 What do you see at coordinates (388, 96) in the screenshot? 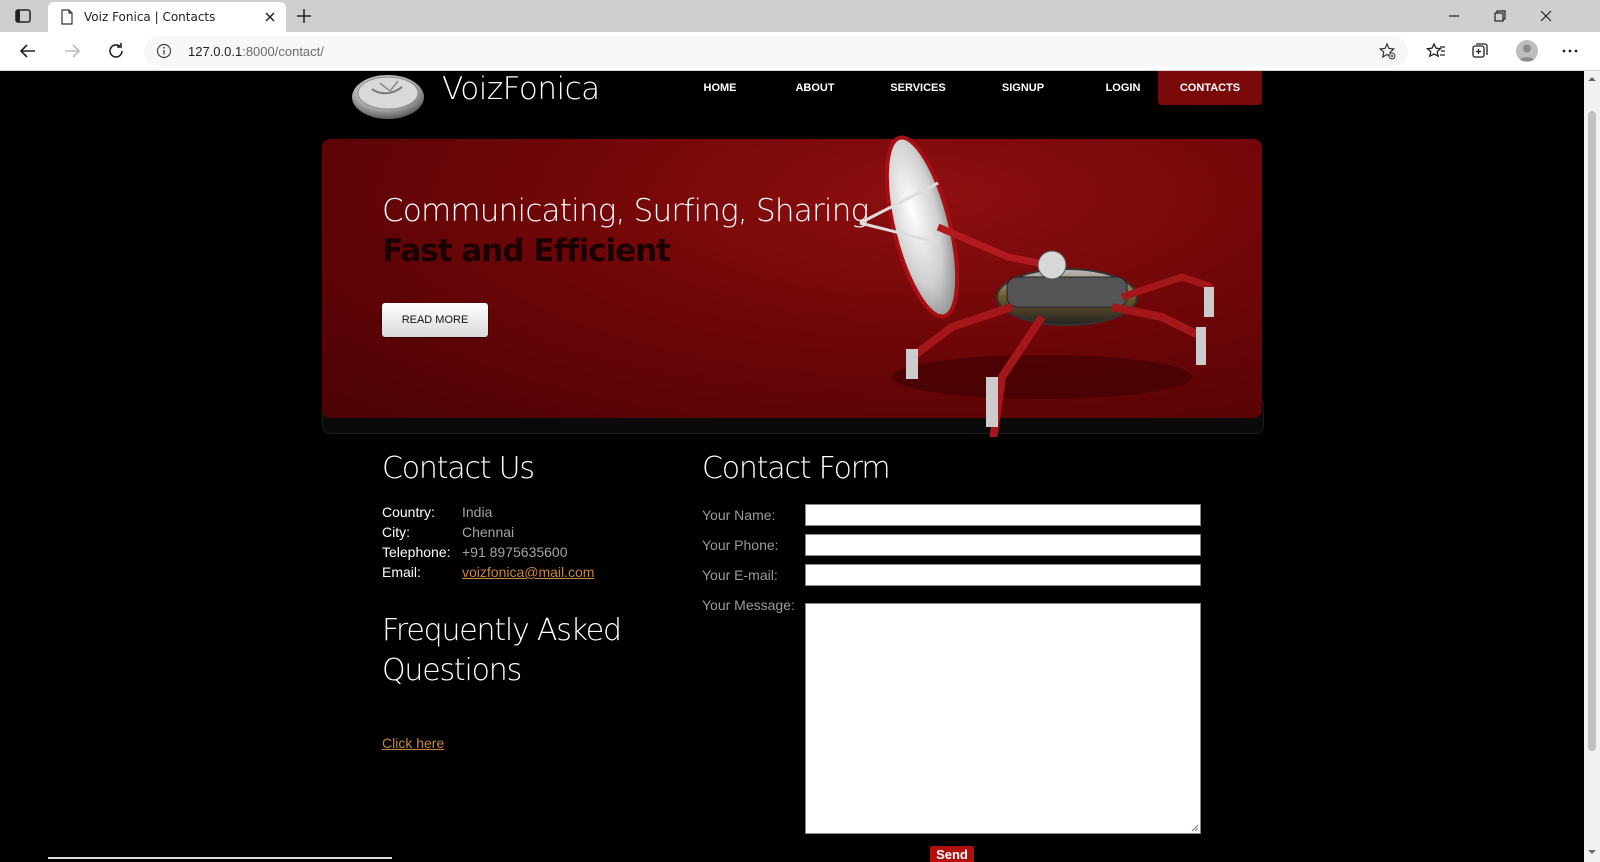
I see `site-logo` at bounding box center [388, 96].